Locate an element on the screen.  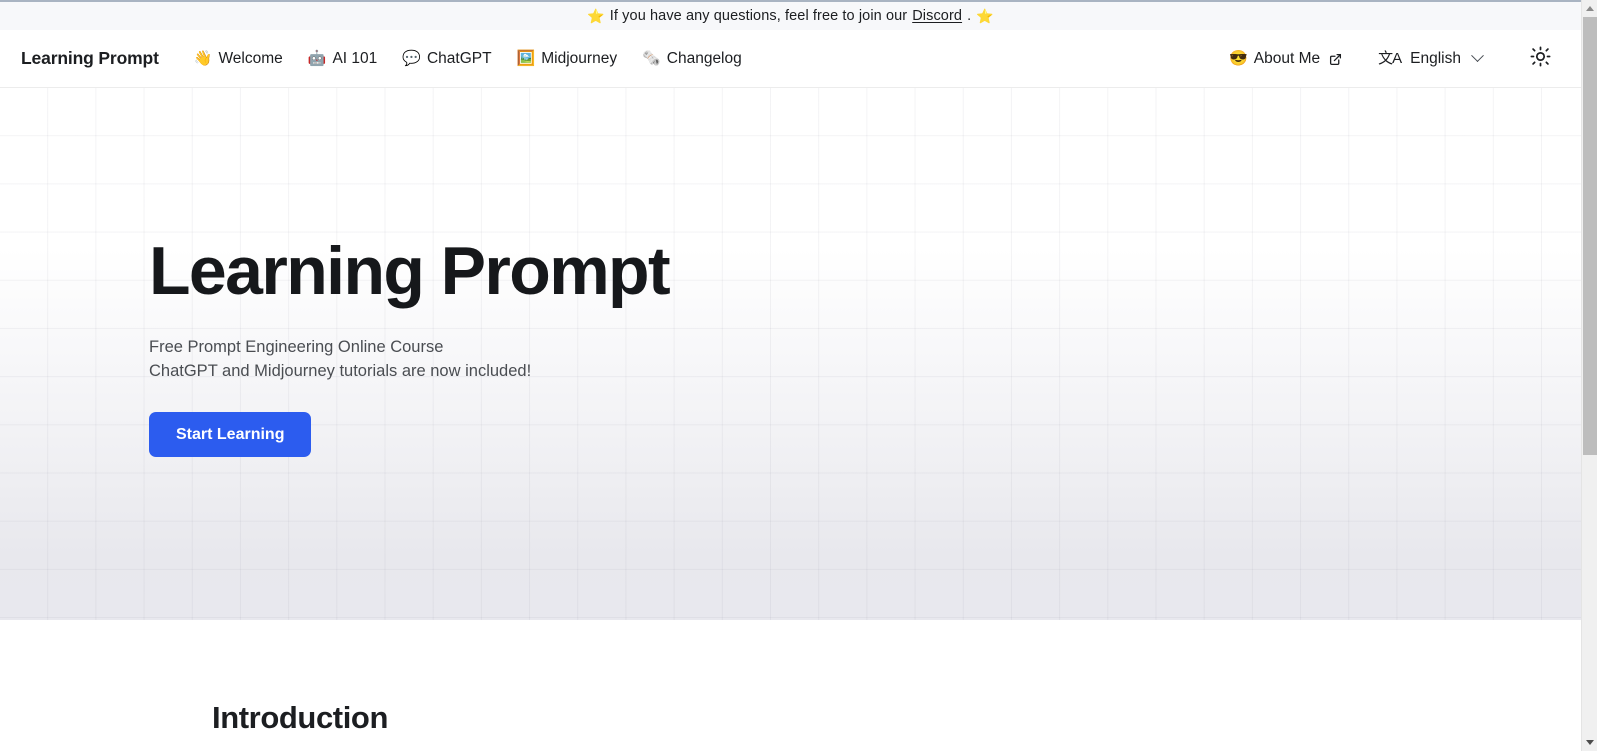
robot-icon: 🤖 is located at coordinates (317, 58).